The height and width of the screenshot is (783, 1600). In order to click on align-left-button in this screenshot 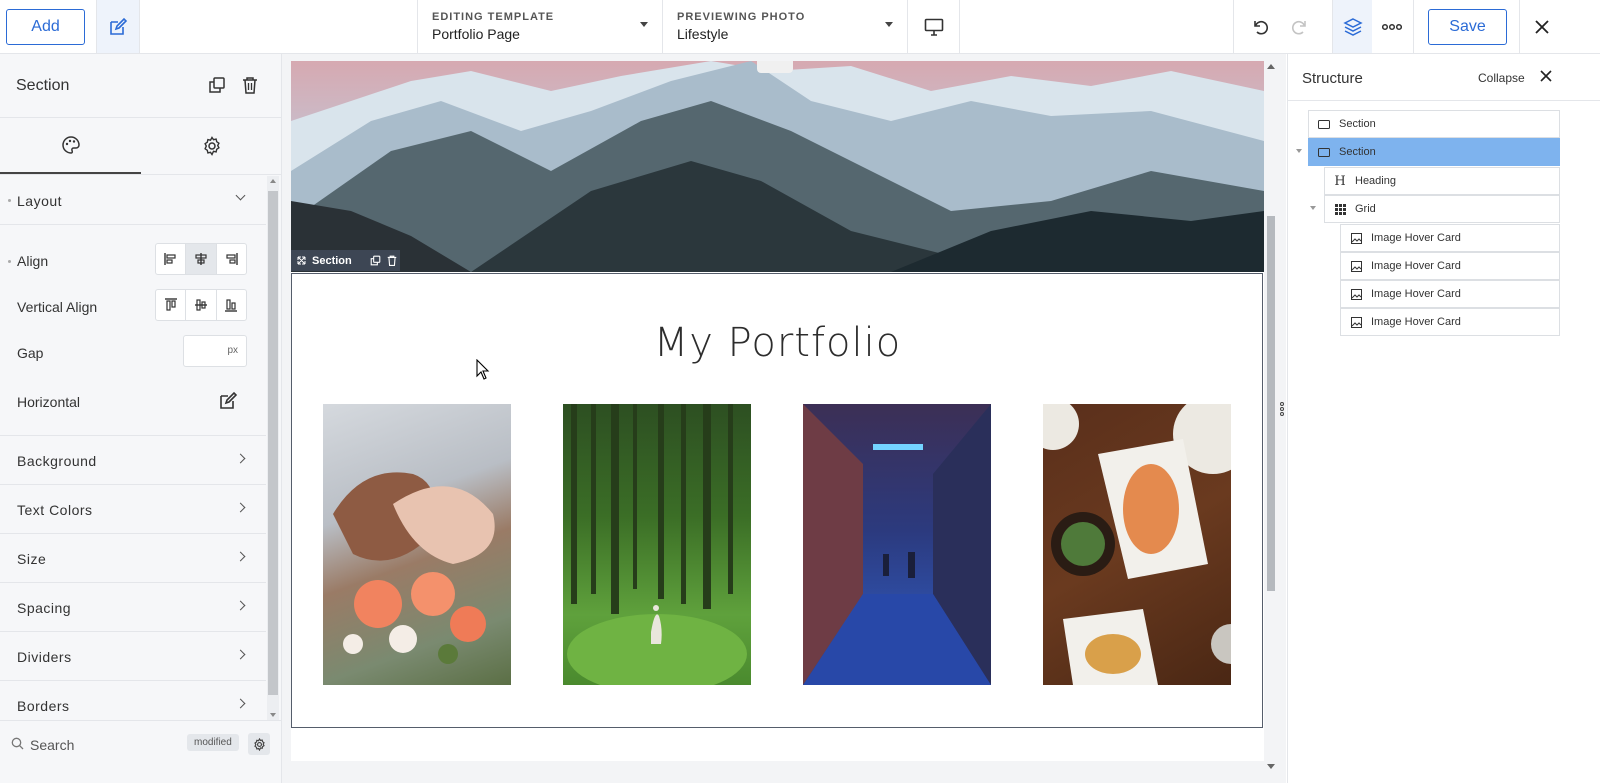, I will do `click(171, 259)`.